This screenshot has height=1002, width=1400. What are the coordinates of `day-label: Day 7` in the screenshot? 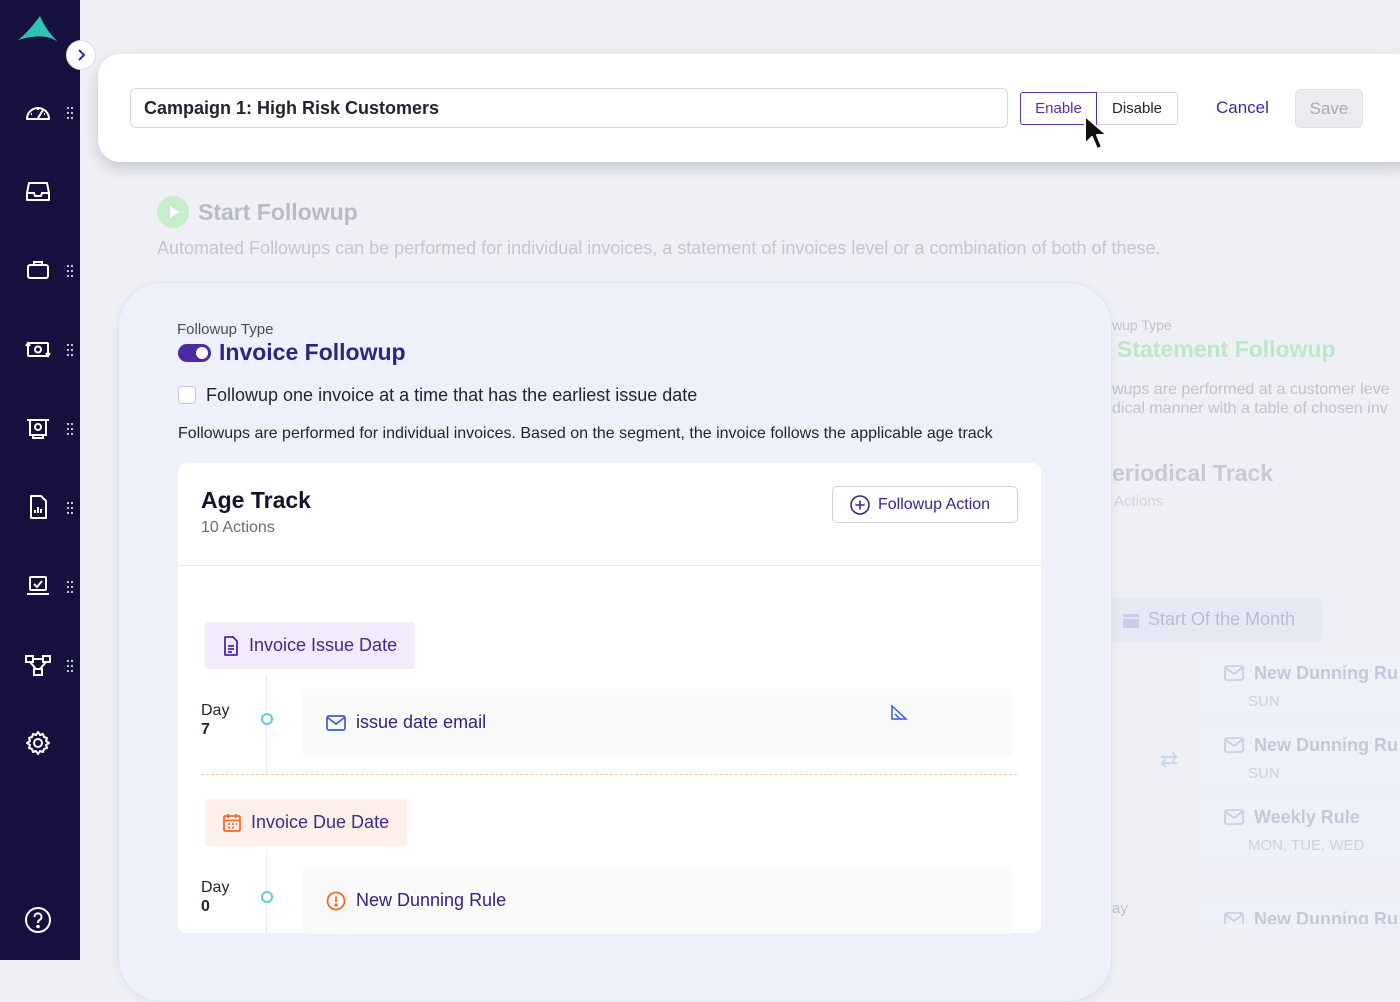 It's located at (215, 720).